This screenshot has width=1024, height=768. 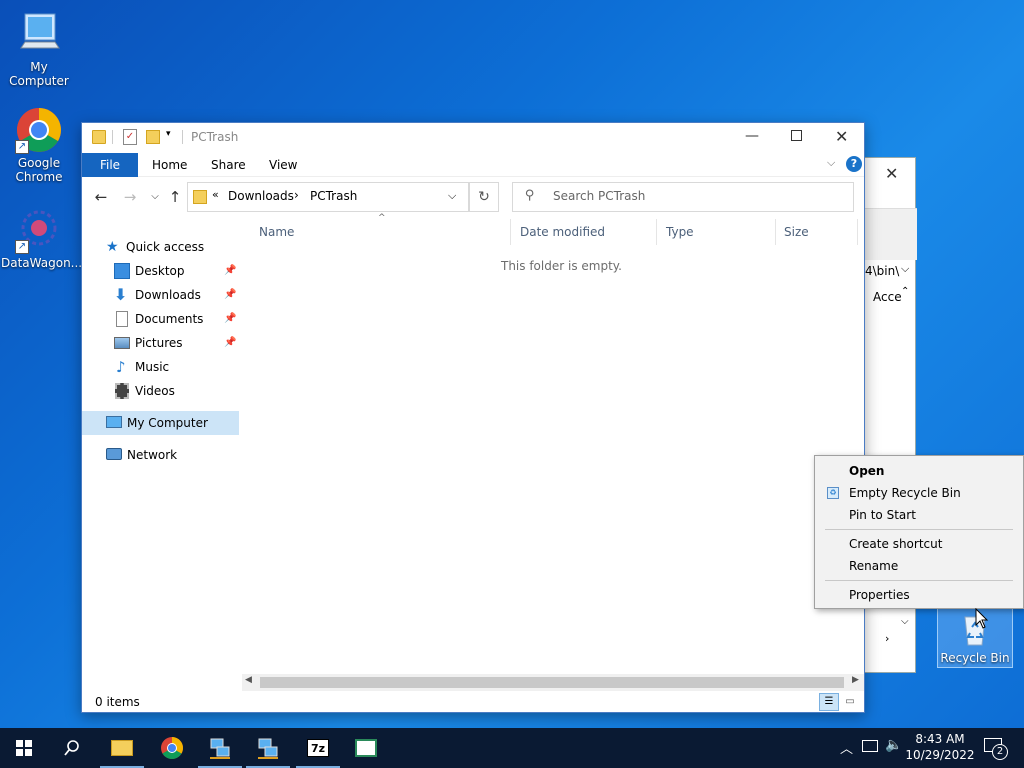 I want to click on help-icon: ?, so click(x=854, y=164).